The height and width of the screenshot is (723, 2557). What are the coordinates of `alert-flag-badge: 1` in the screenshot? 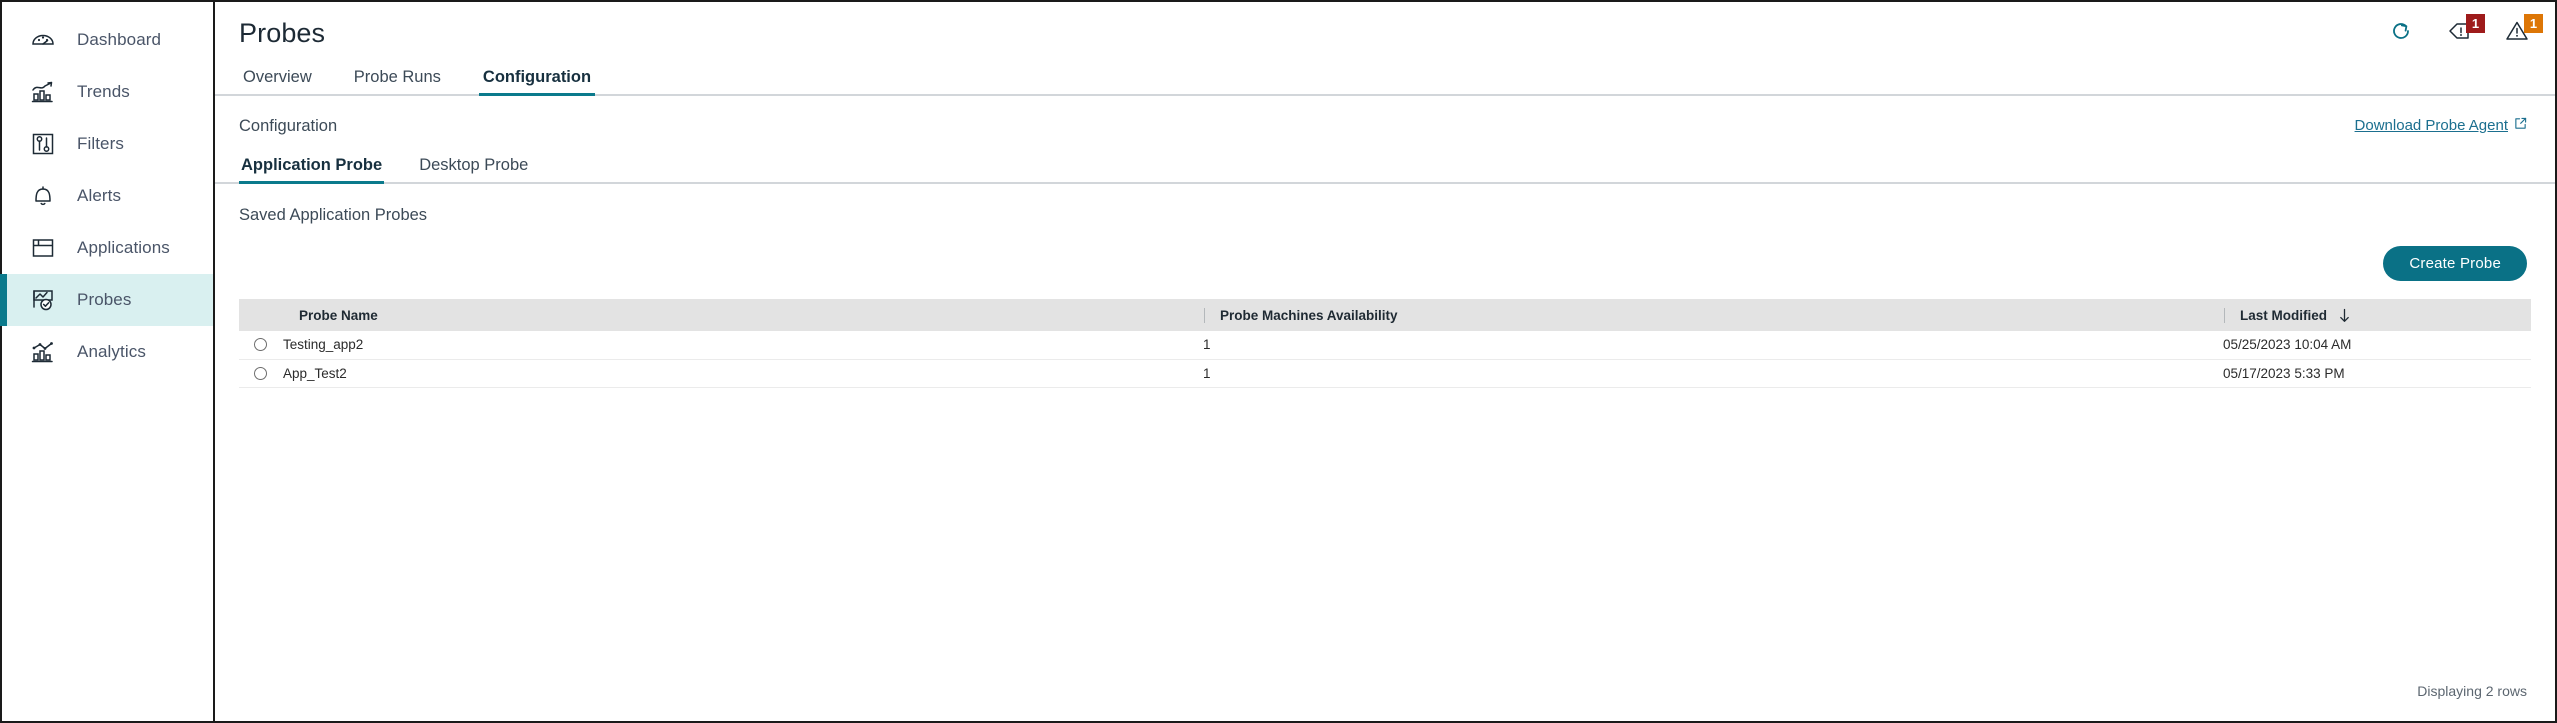 It's located at (2475, 23).